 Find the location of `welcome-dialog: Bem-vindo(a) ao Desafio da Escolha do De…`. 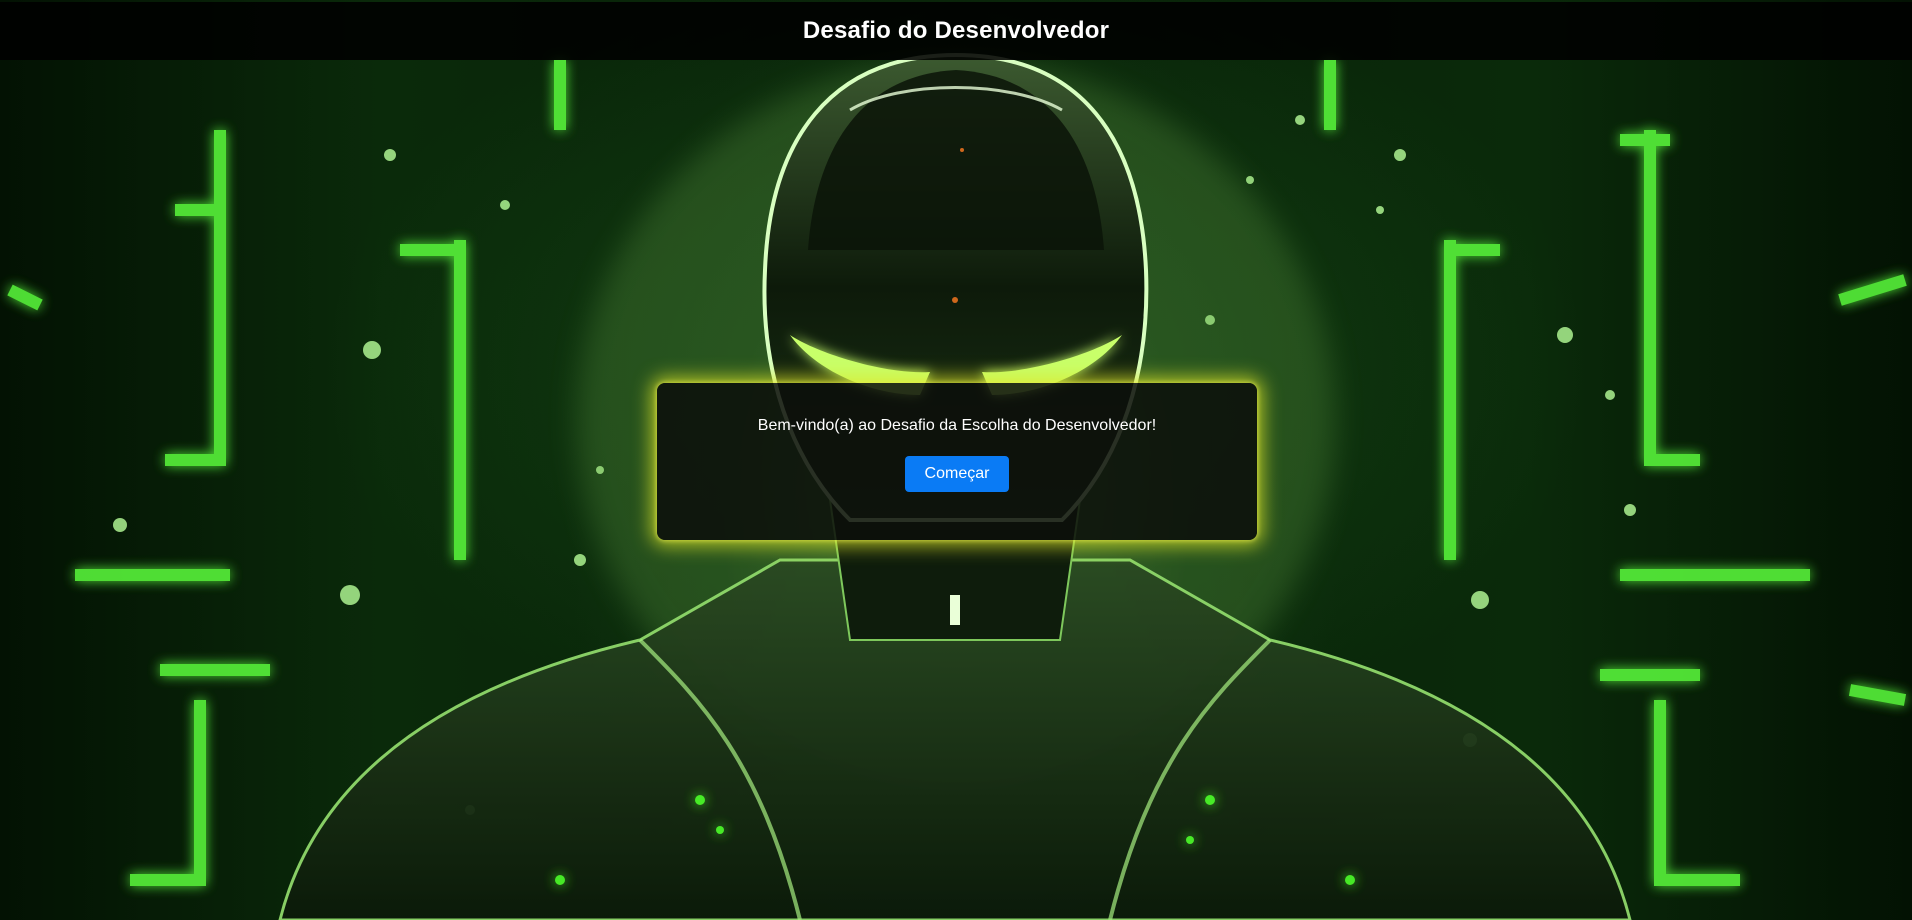

welcome-dialog: Bem-vindo(a) ao Desafio da Escolha do De… is located at coordinates (957, 461).